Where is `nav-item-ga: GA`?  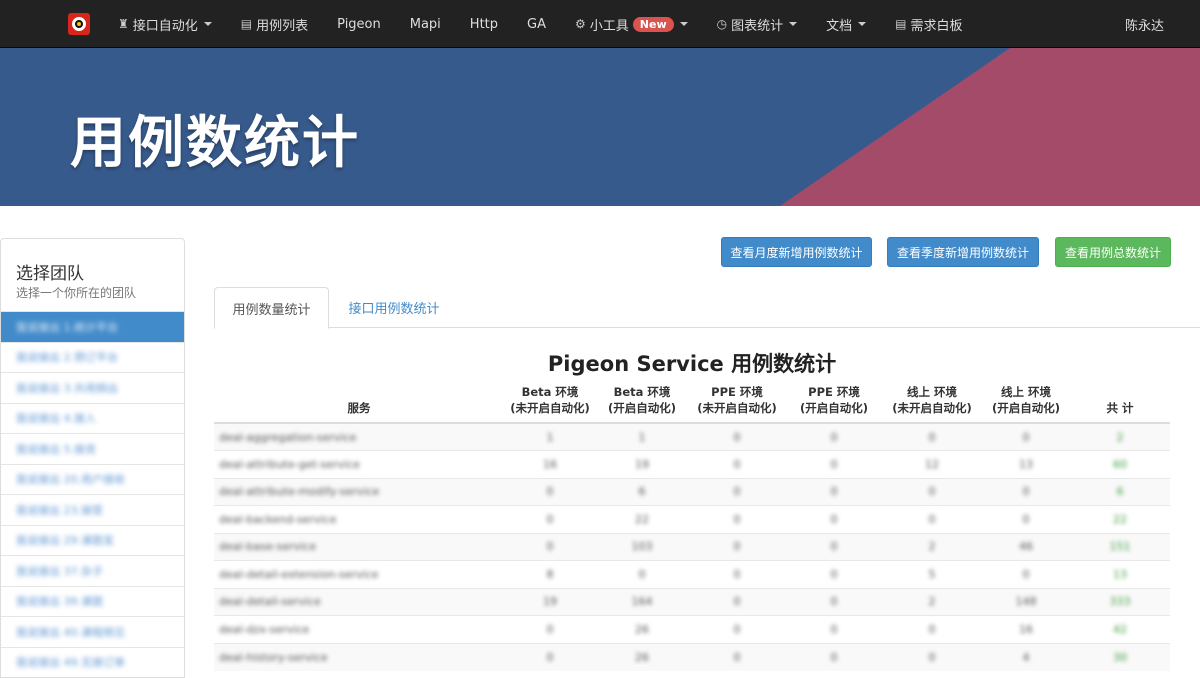
nav-item-ga: GA is located at coordinates (536, 24).